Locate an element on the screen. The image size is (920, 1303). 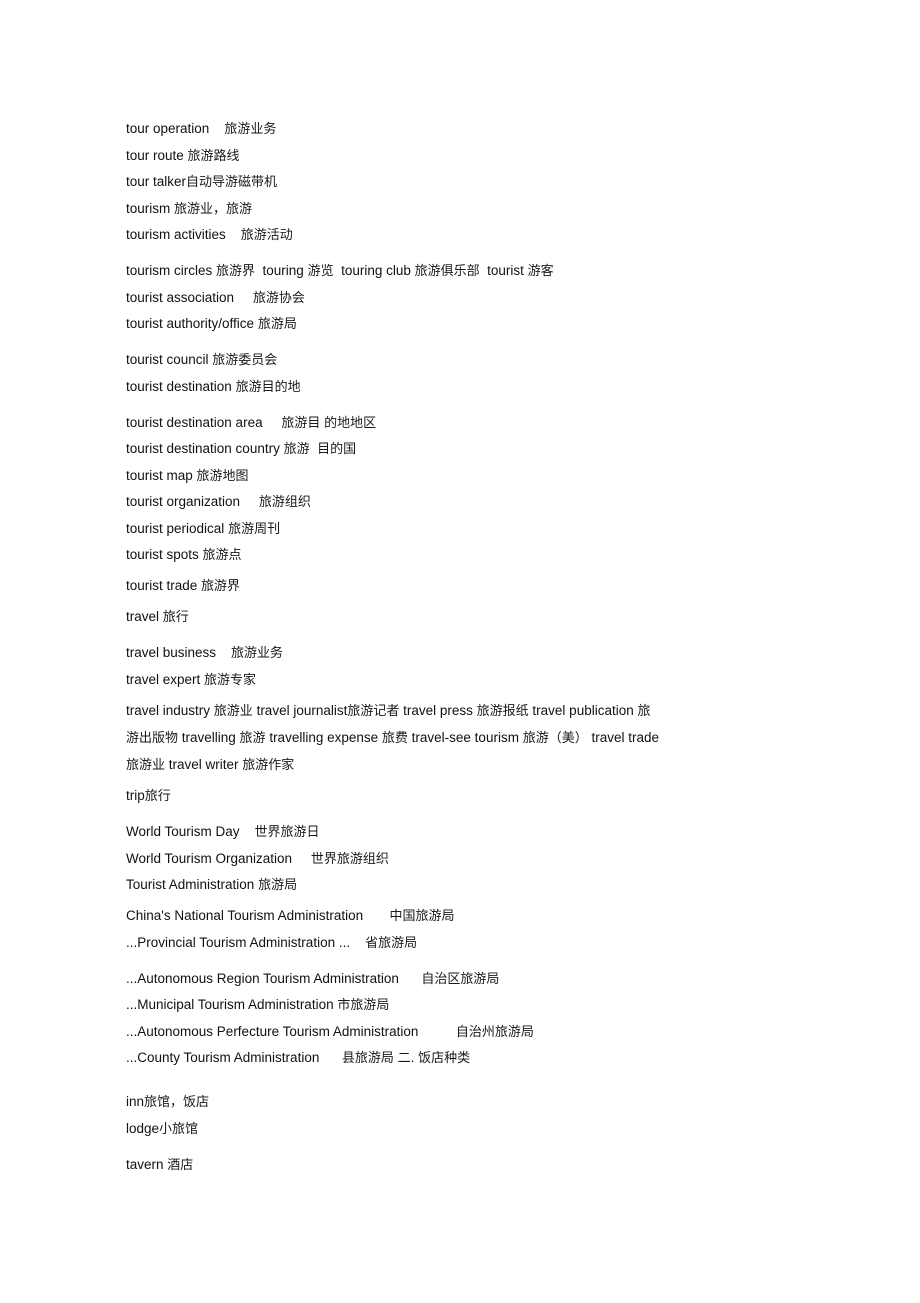
glossary-entry: travel 旅行 is located at coordinates (157, 617).